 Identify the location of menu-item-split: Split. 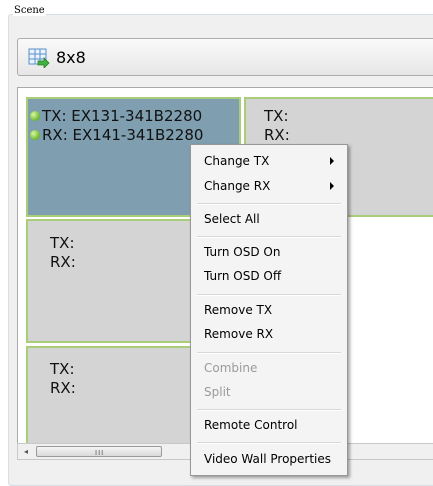
(269, 392).